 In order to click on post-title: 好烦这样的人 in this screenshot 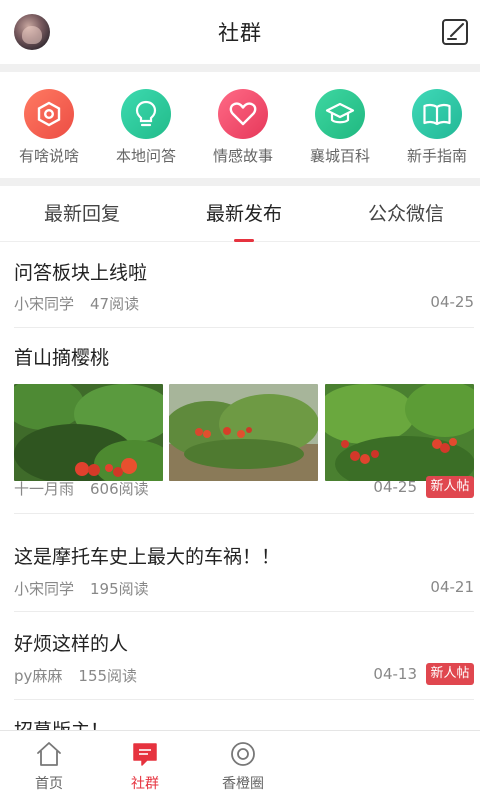, I will do `click(71, 644)`.